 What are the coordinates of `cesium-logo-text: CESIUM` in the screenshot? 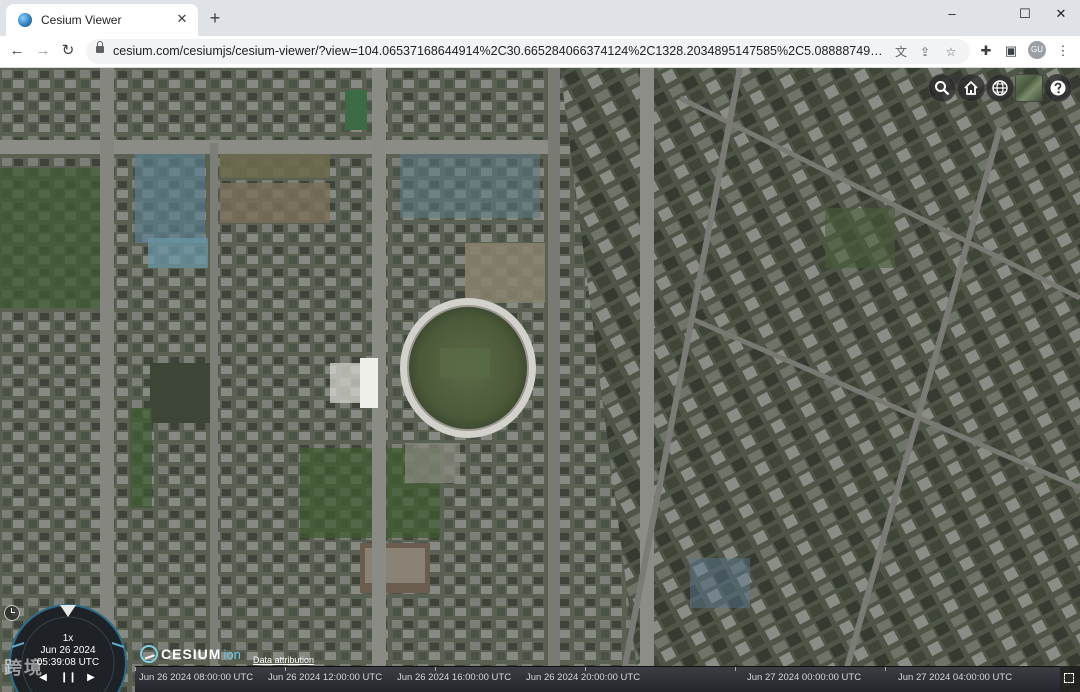 It's located at (191, 654).